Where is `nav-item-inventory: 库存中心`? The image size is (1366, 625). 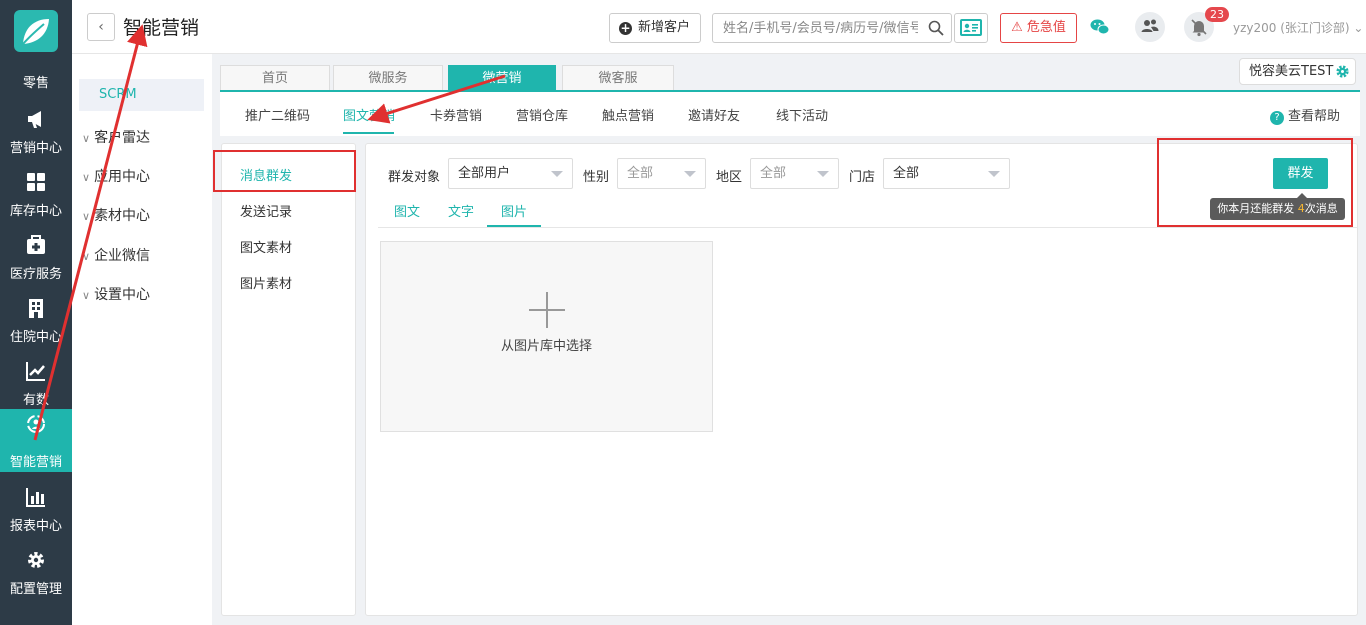
nav-item-inventory: 库存中心 is located at coordinates (36, 198).